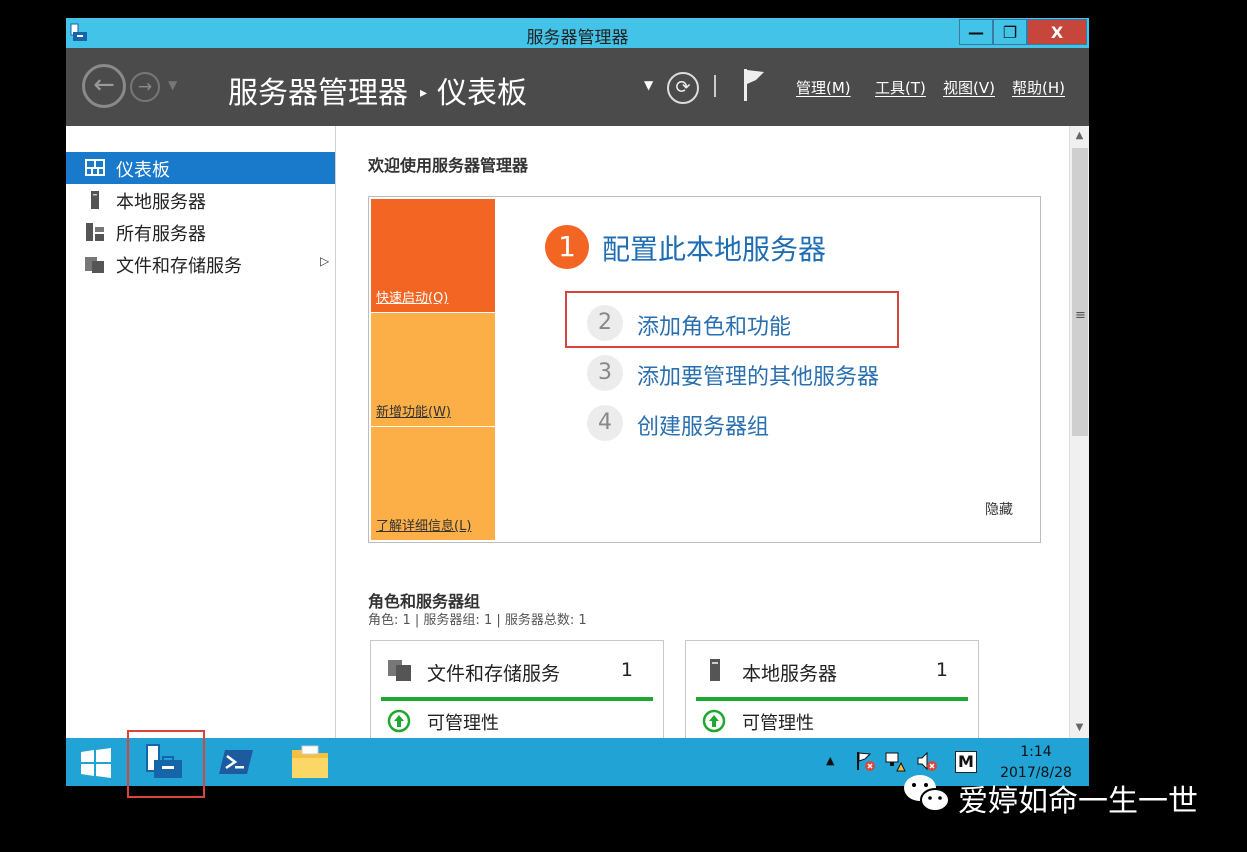 This screenshot has width=1247, height=852. Describe the element at coordinates (605, 373) in the screenshot. I see `step-number-badge: 3` at that location.